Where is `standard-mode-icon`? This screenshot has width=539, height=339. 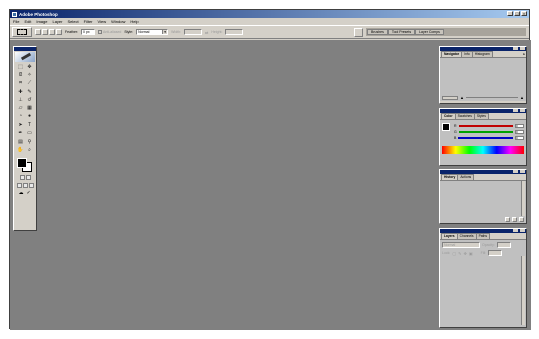 standard-mode-icon is located at coordinates (22, 177).